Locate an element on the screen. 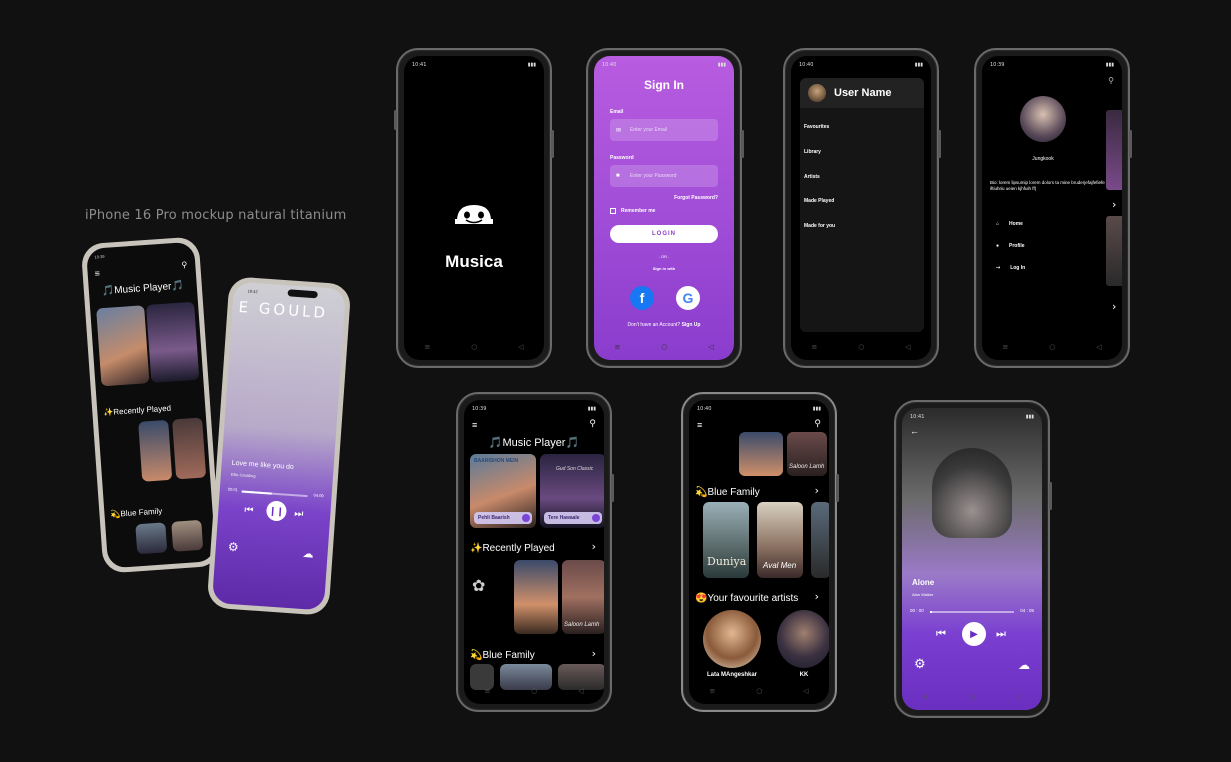 This screenshot has height=762, width=1231. total-time: 04 : 05 is located at coordinates (1027, 610).